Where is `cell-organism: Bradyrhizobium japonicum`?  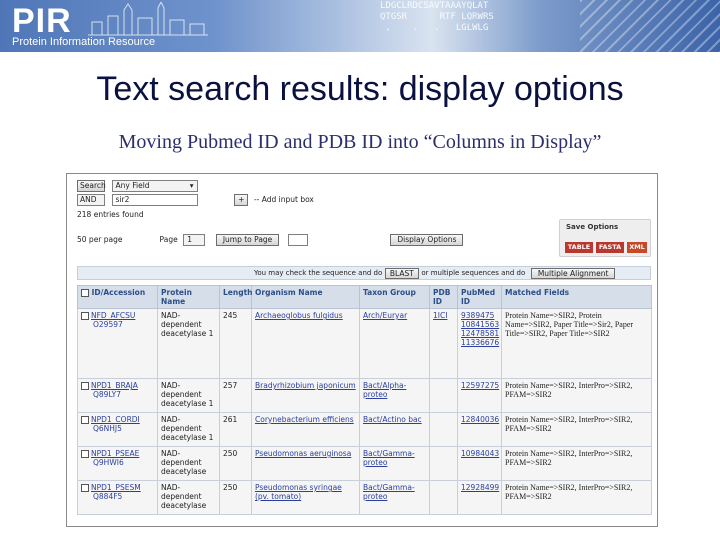 cell-organism: Bradyrhizobium japonicum is located at coordinates (305, 395).